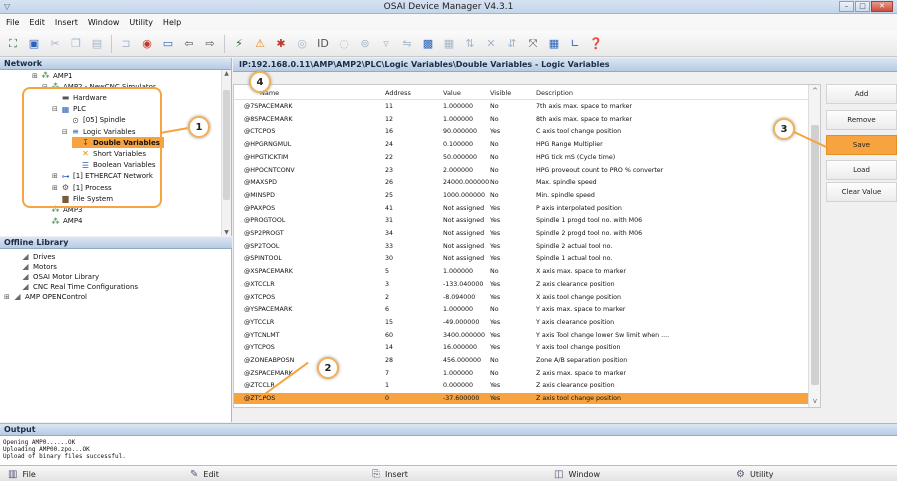  Describe the element at coordinates (281, 44) in the screenshot. I see `download-icon: ✱` at that location.